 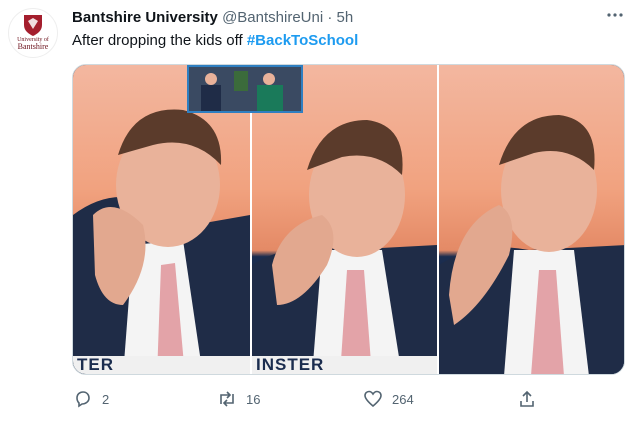 I want to click on account-handle: @BantshireUni, so click(x=272, y=17).